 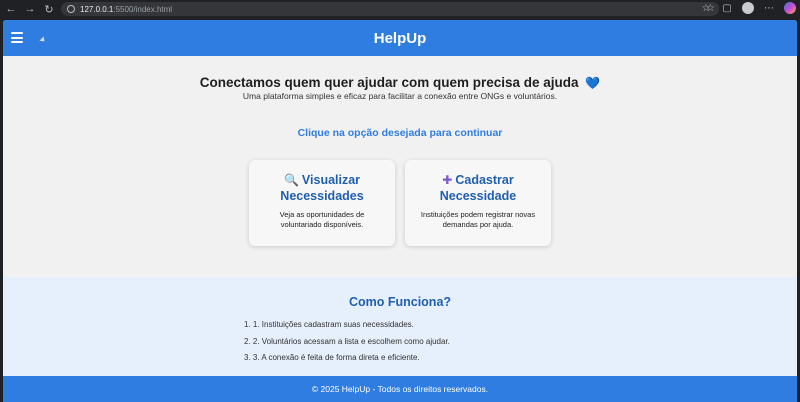 What do you see at coordinates (11, 9) in the screenshot?
I see `back-icon: ←` at bounding box center [11, 9].